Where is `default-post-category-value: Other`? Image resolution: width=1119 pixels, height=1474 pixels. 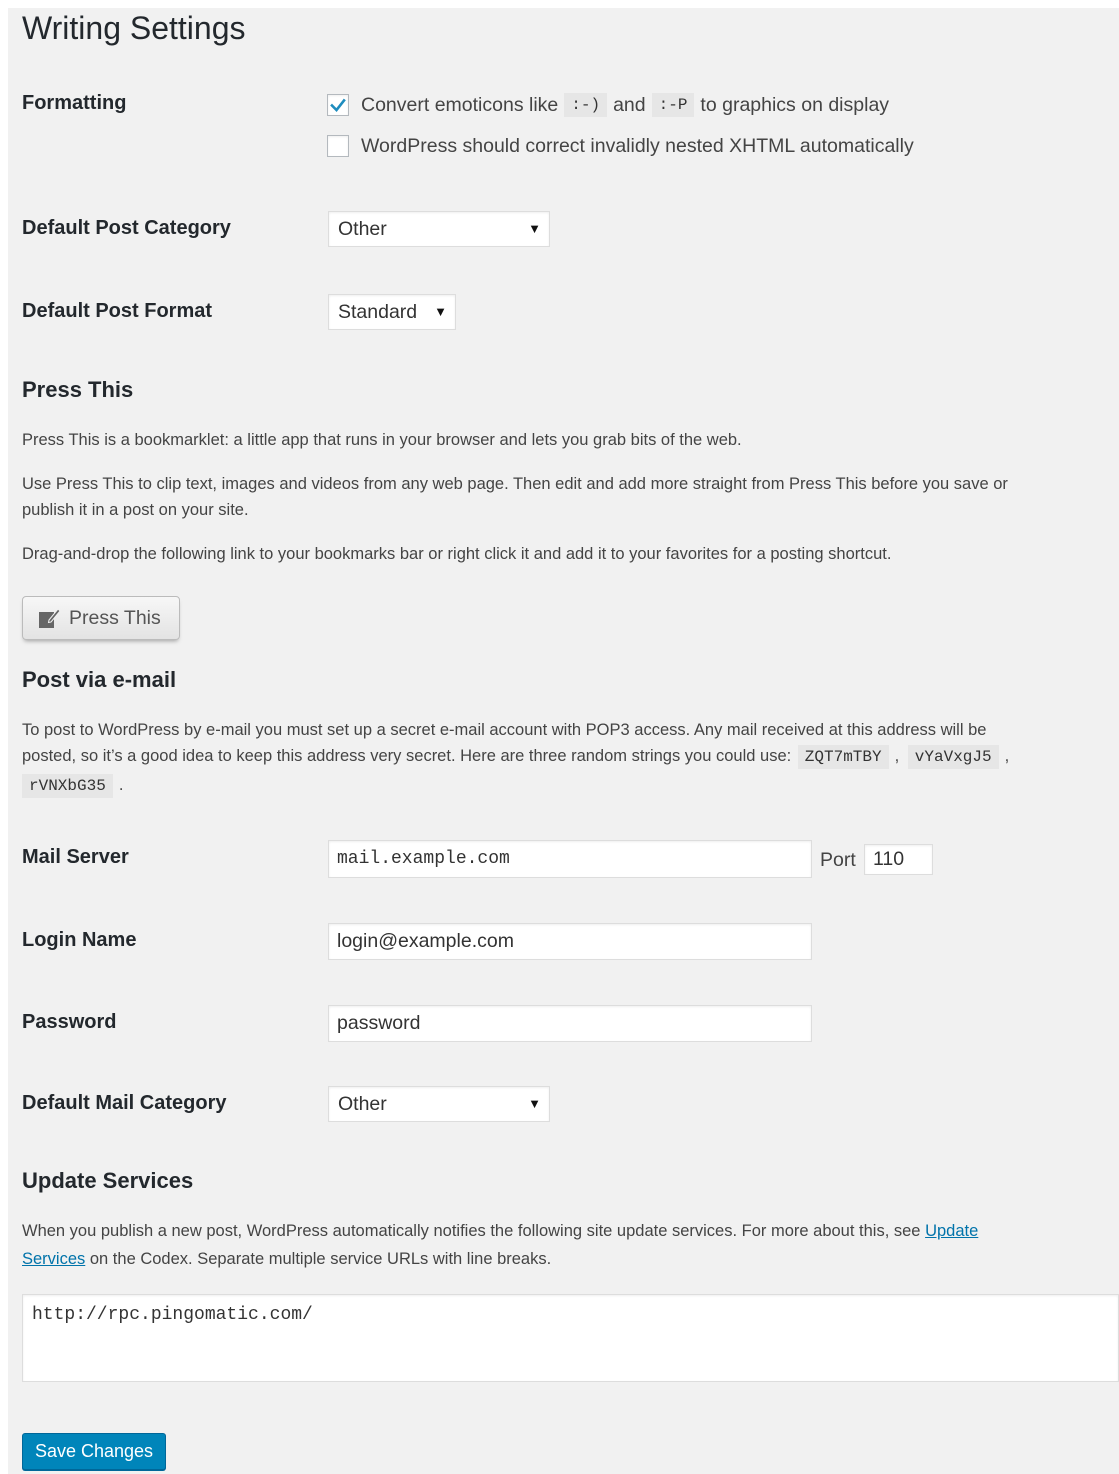
default-post-category-value: Other is located at coordinates (362, 229).